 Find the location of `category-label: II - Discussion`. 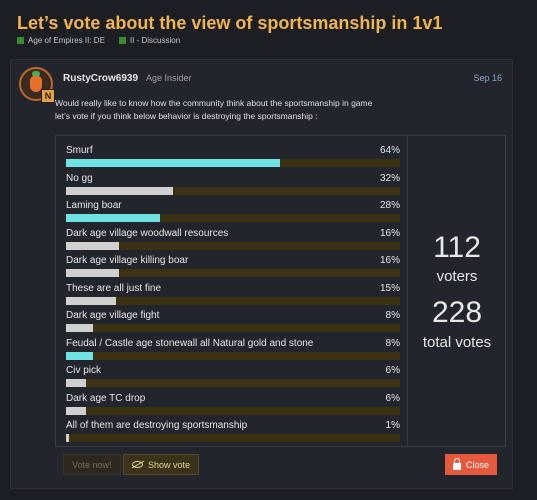

category-label: II - Discussion is located at coordinates (155, 40).